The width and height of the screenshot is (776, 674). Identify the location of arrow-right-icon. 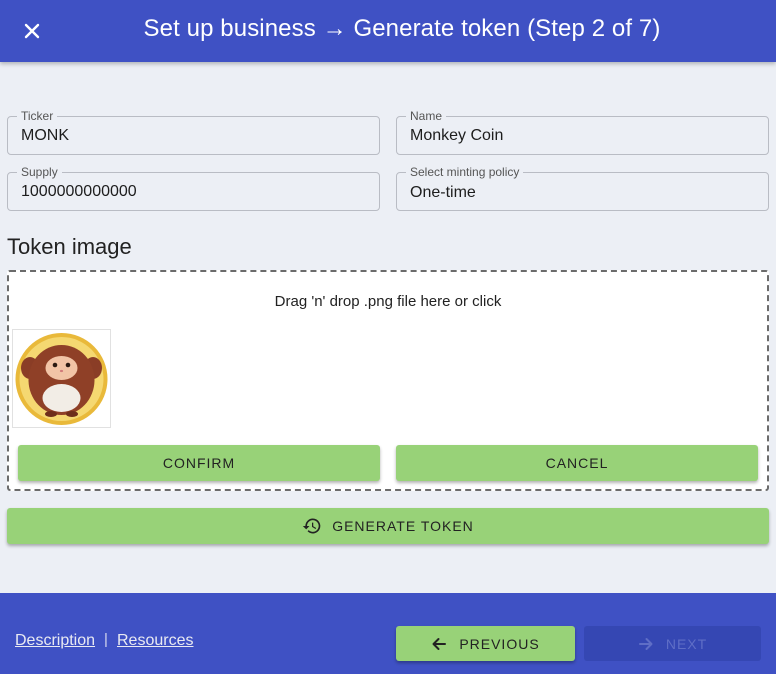
(646, 644).